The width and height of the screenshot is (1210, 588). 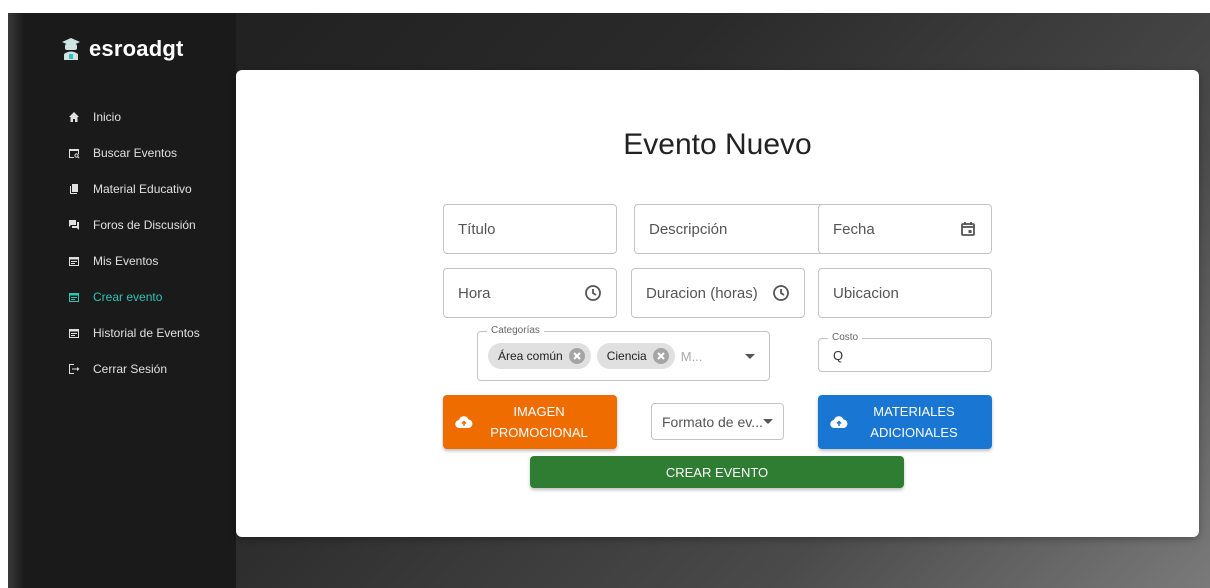 I want to click on sidebar-item-material-educativo: Material Educativo, so click(x=130, y=189).